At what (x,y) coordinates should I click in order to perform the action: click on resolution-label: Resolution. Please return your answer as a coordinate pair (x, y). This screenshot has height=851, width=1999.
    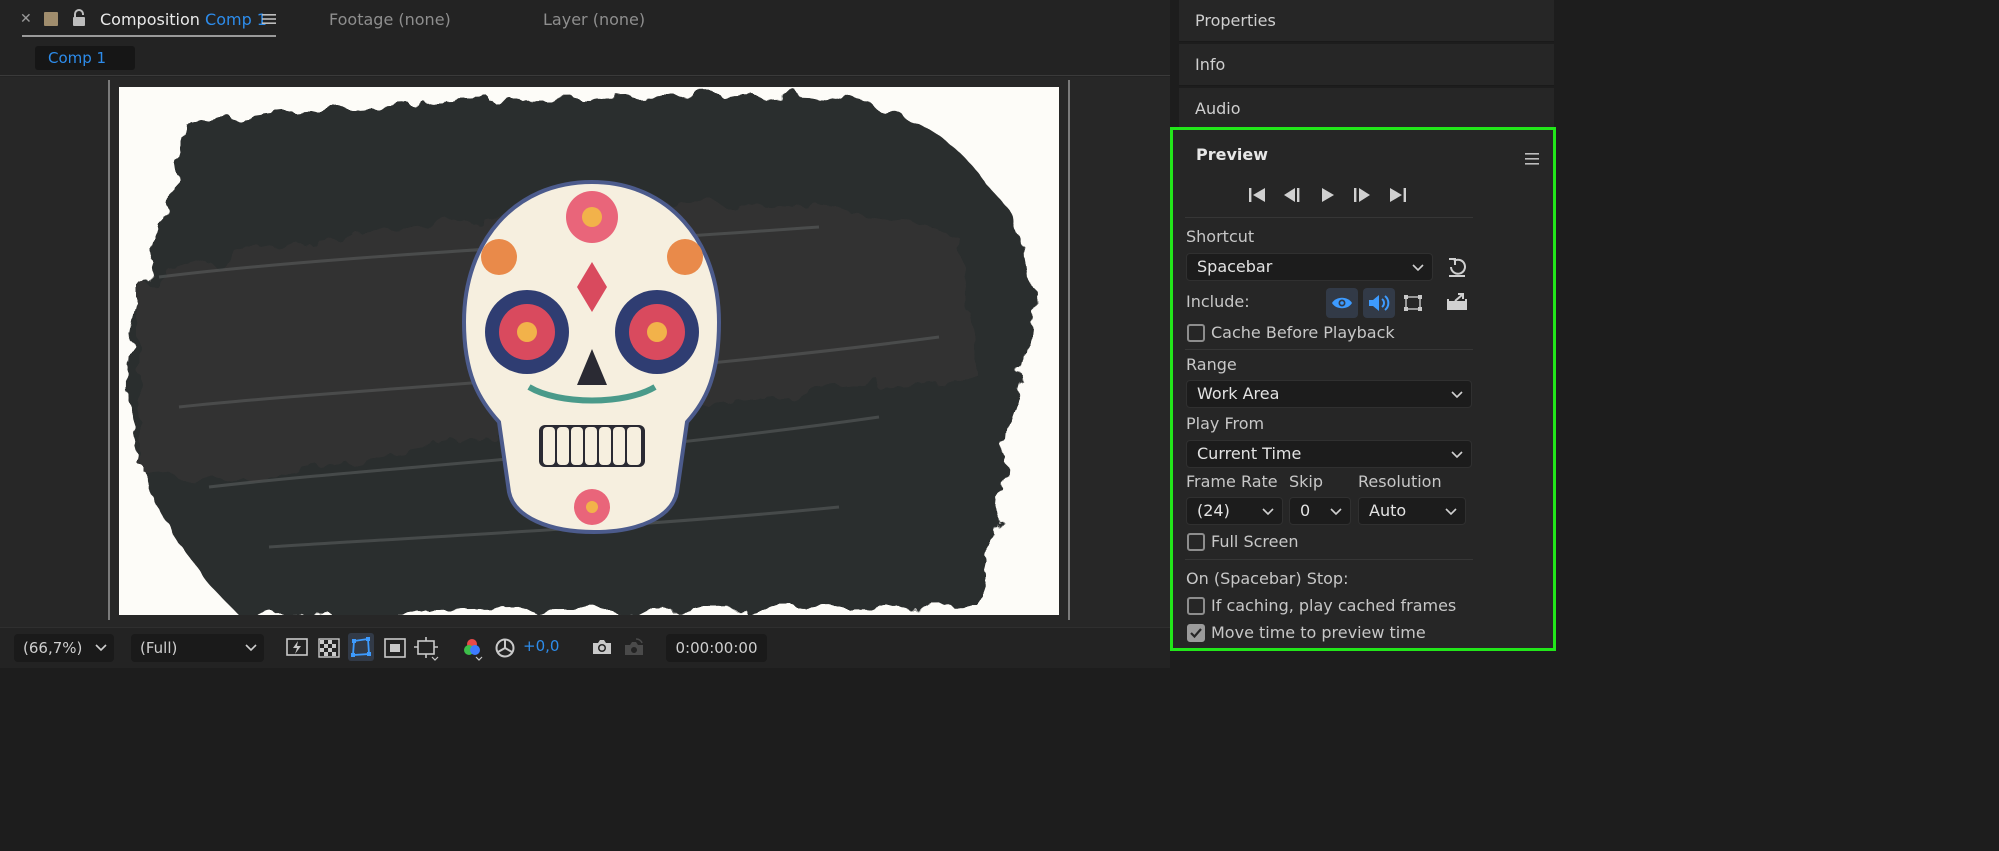
    Looking at the image, I should click on (1400, 481).